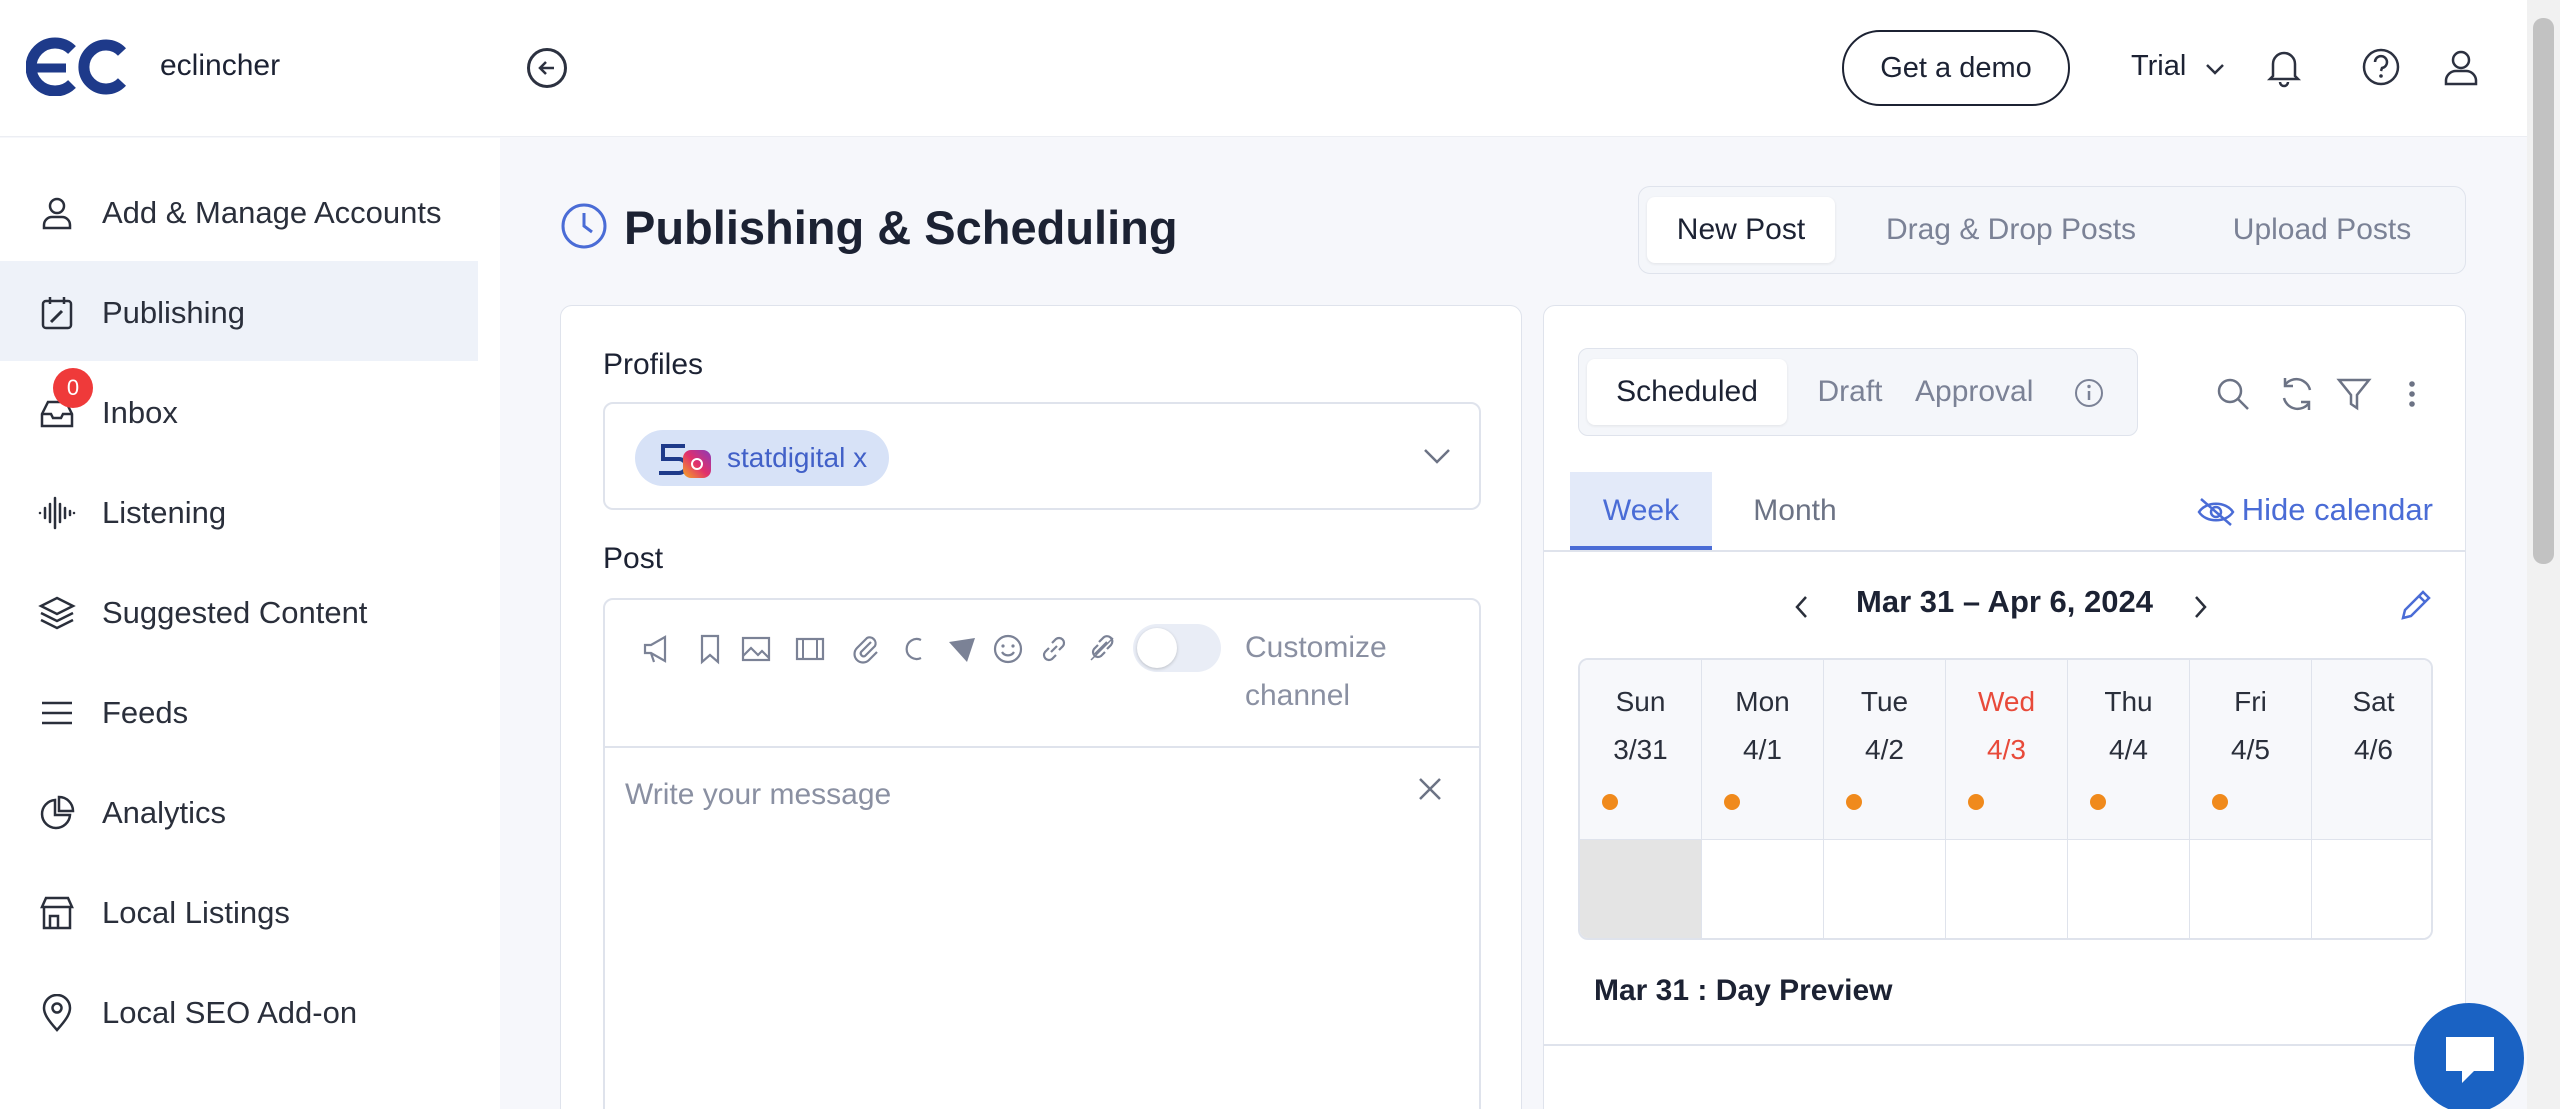 The image size is (2560, 1109). Describe the element at coordinates (2469, 1056) in the screenshot. I see `chat-button` at that location.